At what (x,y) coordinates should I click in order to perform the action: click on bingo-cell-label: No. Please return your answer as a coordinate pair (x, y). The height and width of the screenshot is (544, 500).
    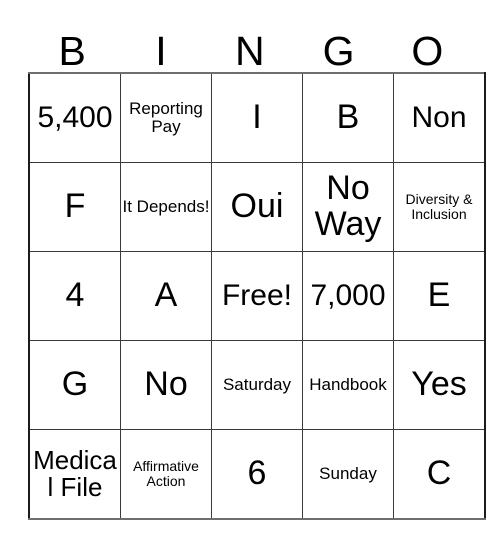
    Looking at the image, I should click on (166, 384).